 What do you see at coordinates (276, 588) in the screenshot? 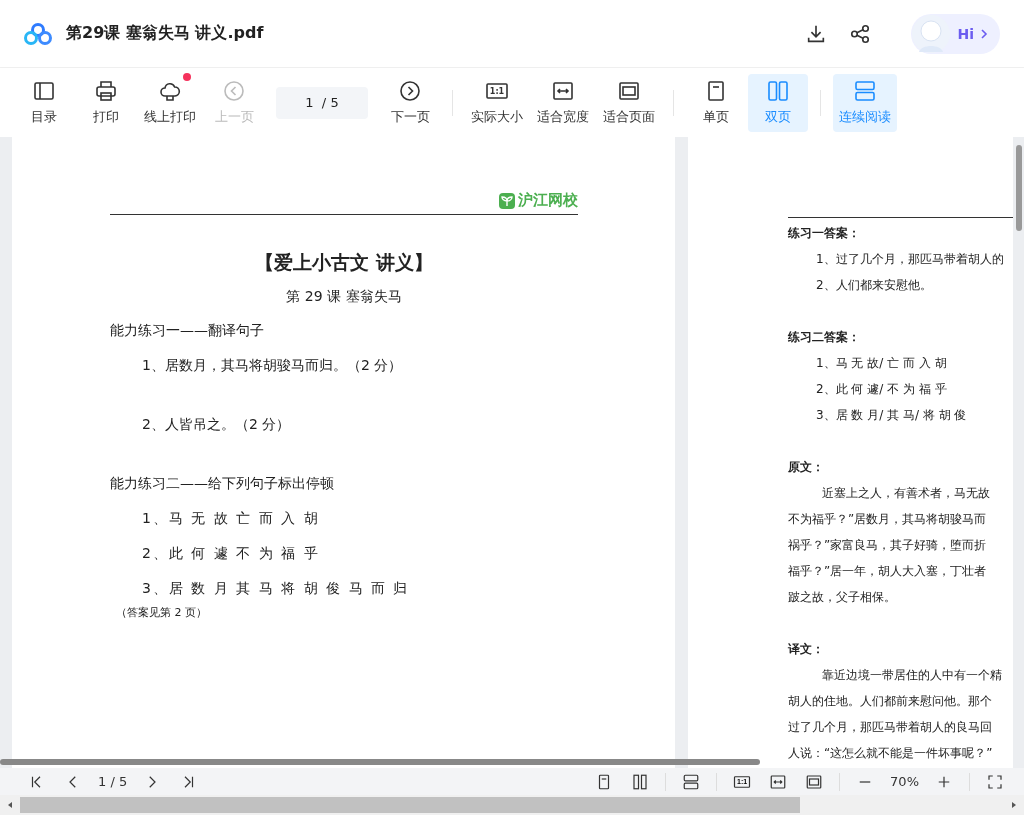
I see `question-text: 3、居 数 月 其 马 将 胡 俊 马 而 归` at bounding box center [276, 588].